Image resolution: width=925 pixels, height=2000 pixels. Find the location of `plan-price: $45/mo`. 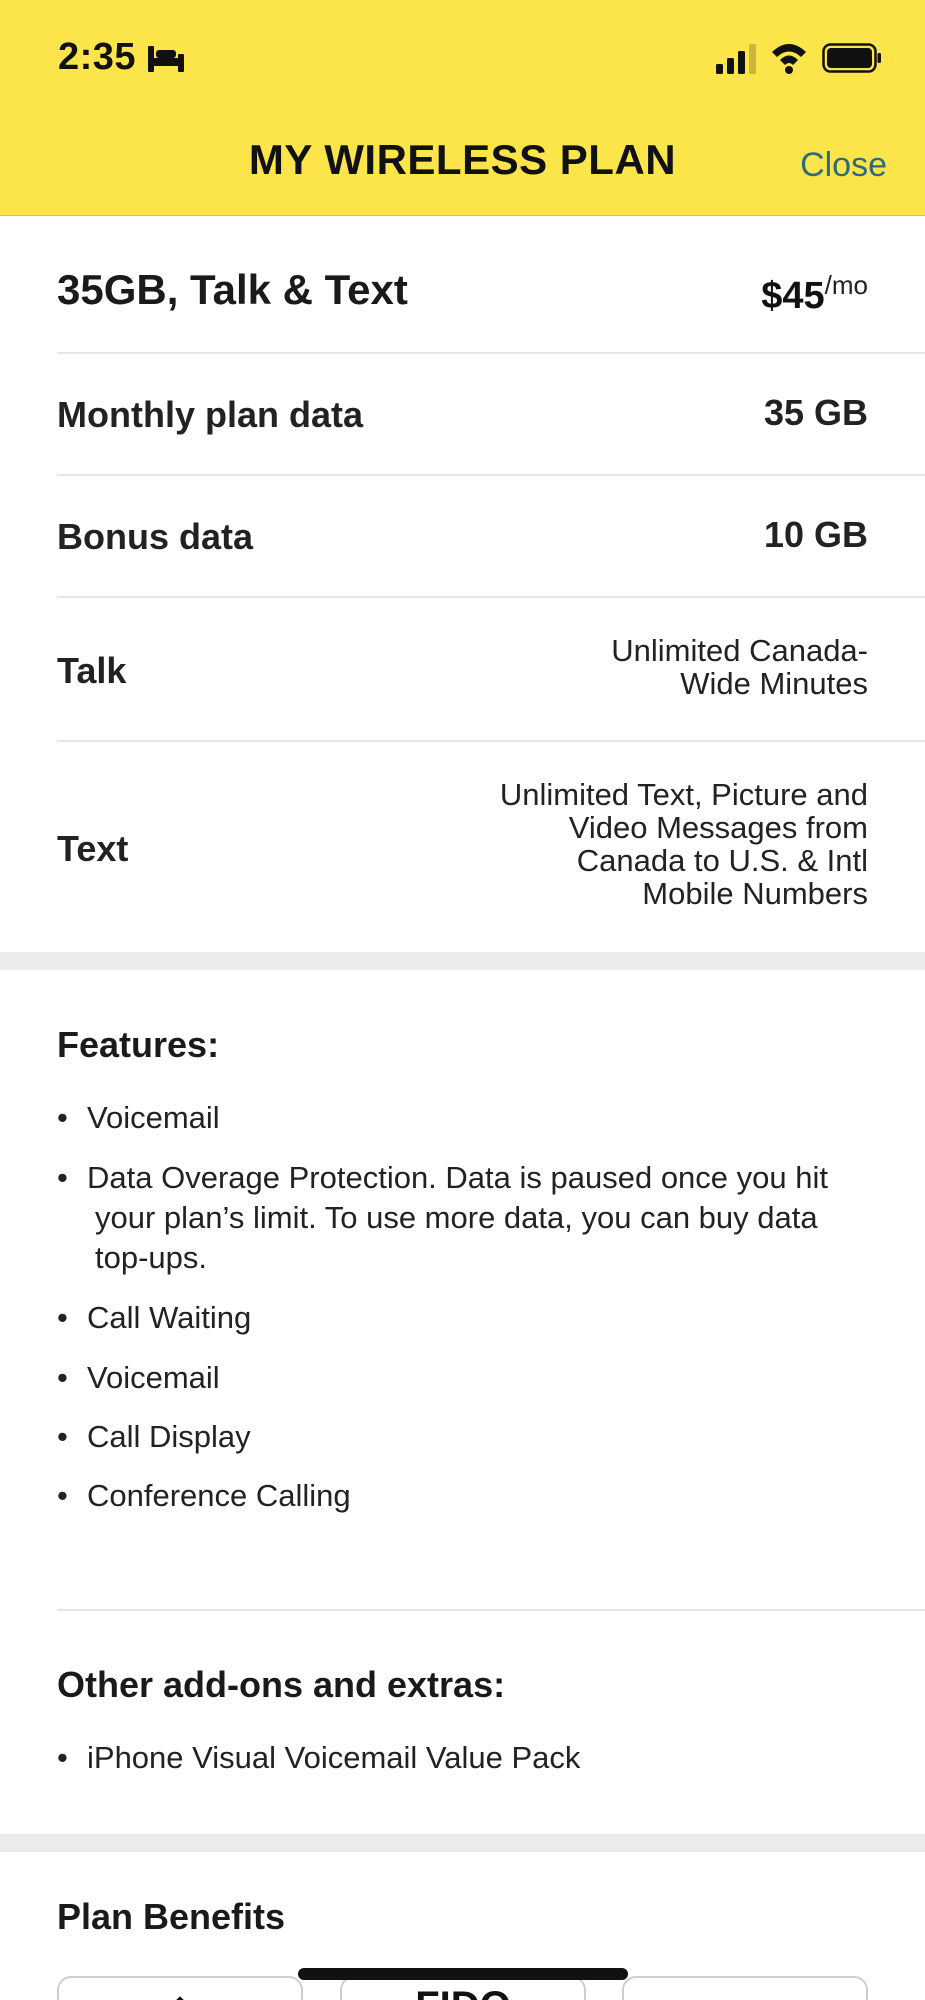

plan-price: $45/mo is located at coordinates (814, 294).